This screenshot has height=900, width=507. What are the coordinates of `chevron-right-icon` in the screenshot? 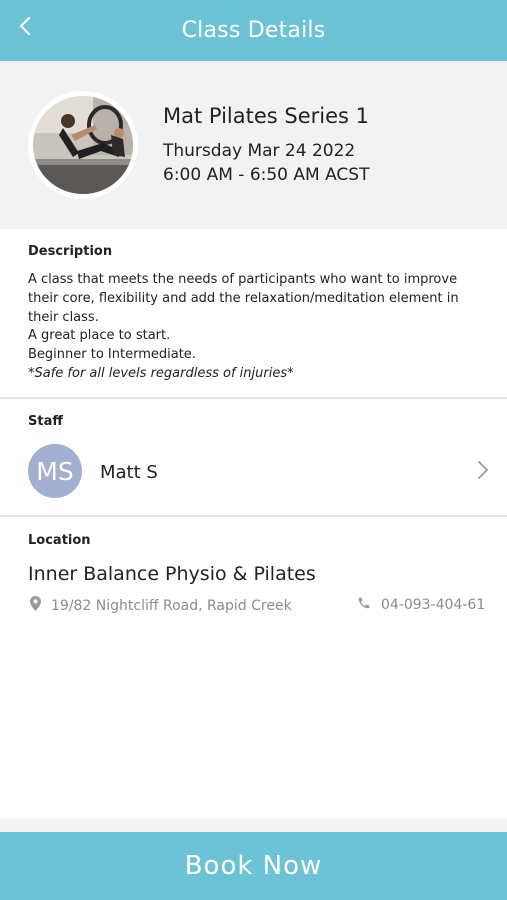 It's located at (483, 470).